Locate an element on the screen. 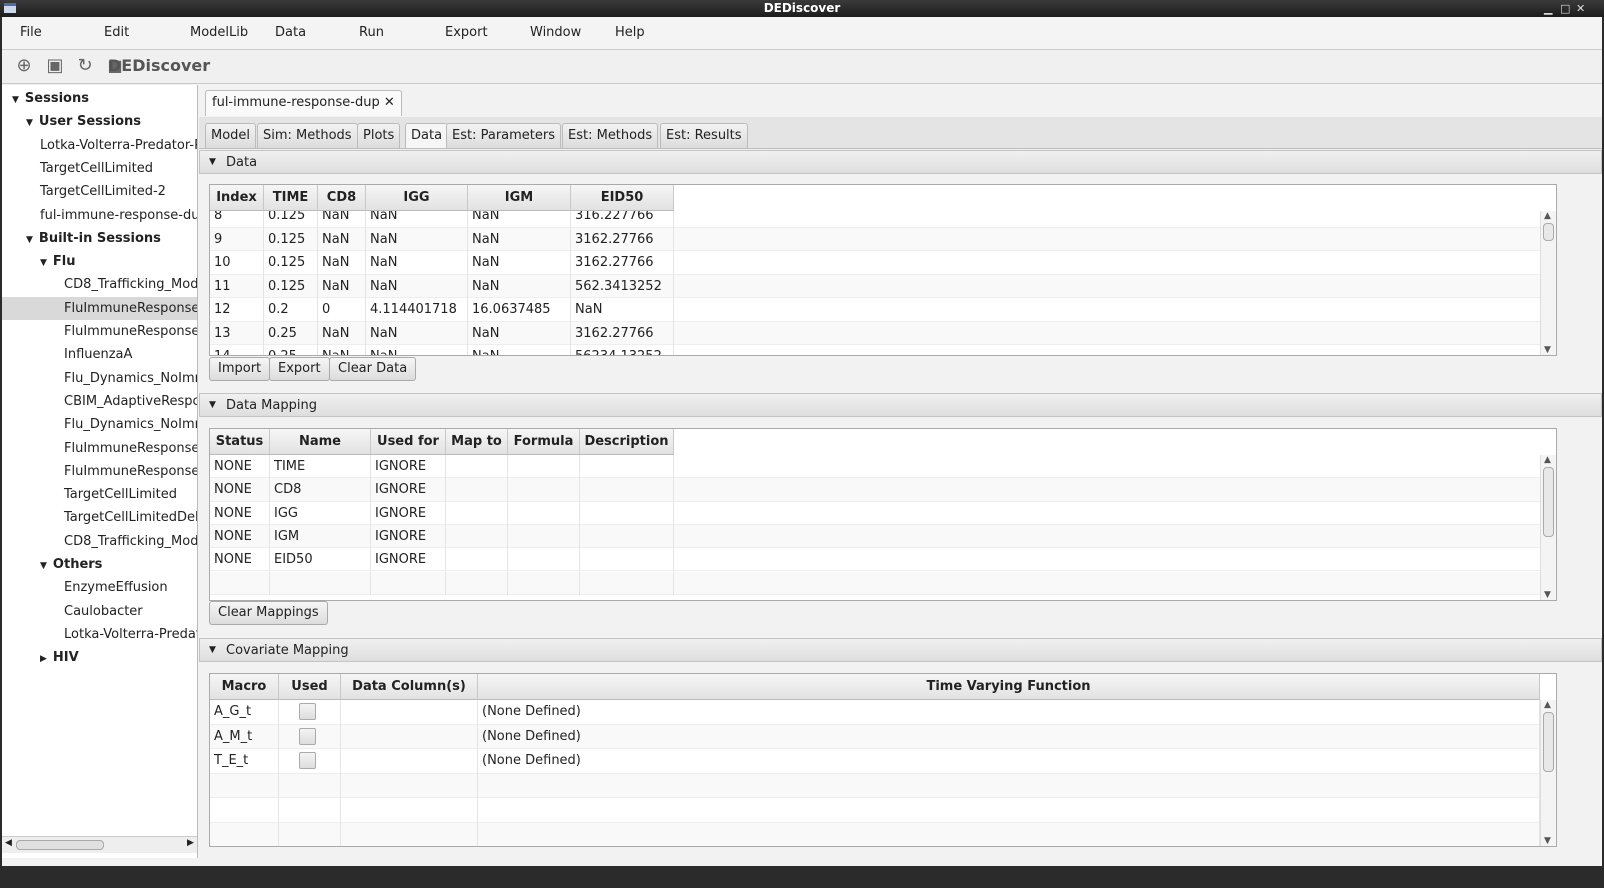 The width and height of the screenshot is (1604, 888). column-header: IGM is located at coordinates (519, 198).